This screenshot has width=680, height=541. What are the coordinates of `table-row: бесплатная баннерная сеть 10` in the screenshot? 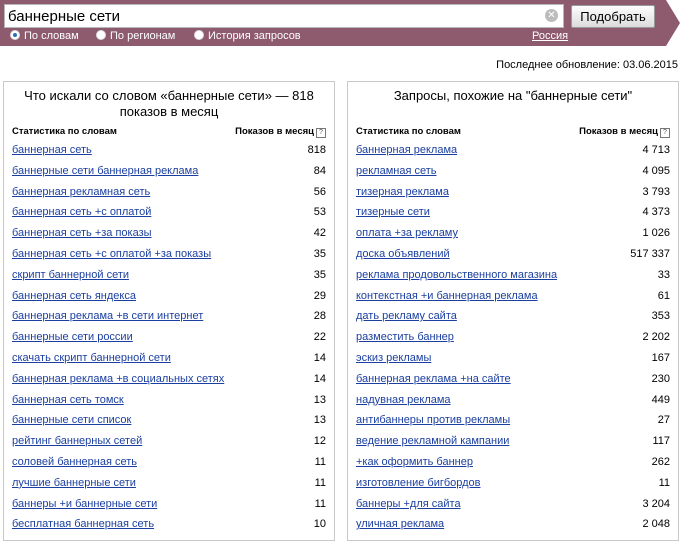 It's located at (169, 524).